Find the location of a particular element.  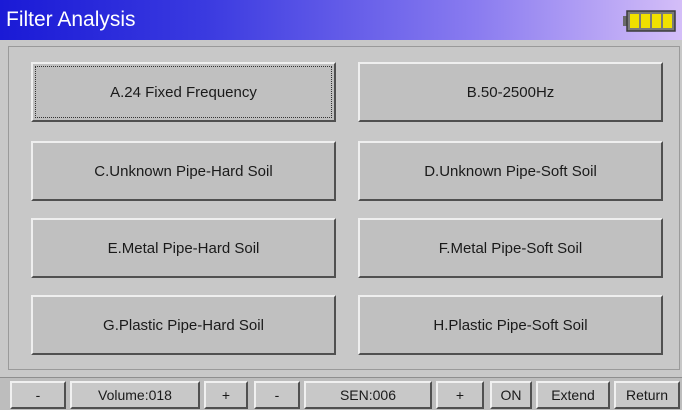

filter-option-e-label: E.Metal Pipe-Hard Soil is located at coordinates (183, 248).